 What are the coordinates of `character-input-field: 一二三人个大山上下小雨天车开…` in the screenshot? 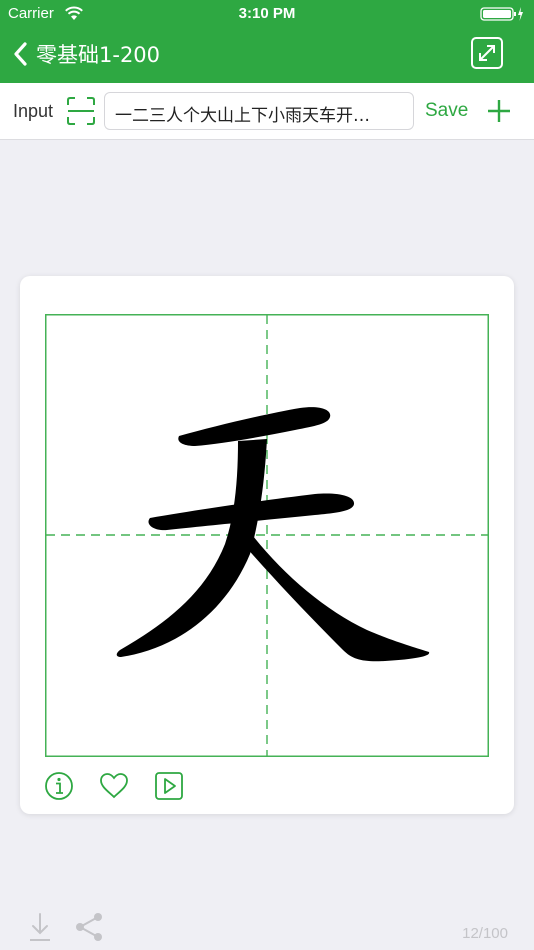 It's located at (259, 111).